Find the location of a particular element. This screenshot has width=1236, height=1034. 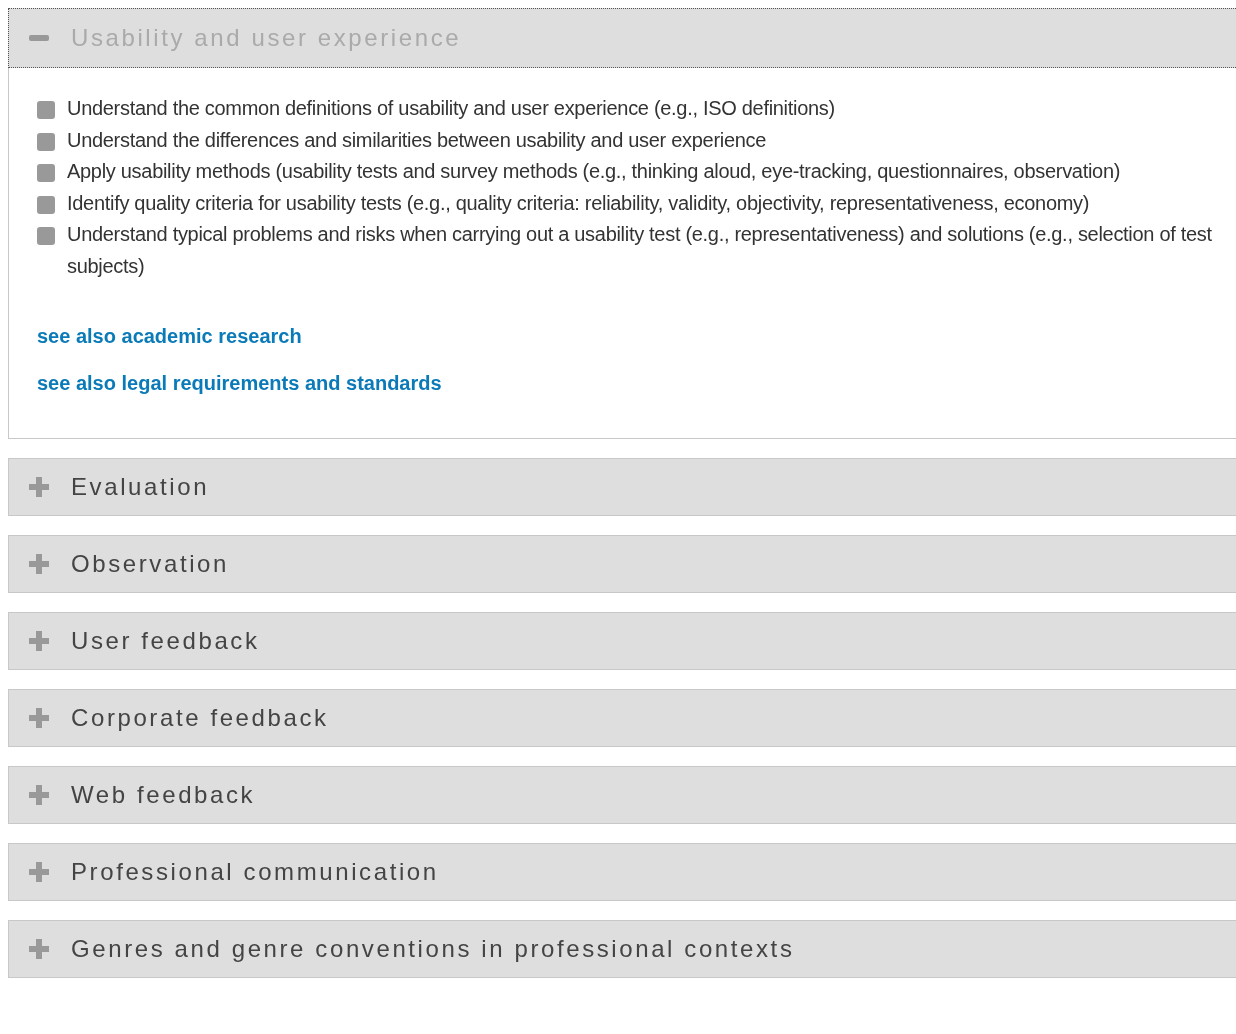

list-item-text: Understand typical problems and risks when carrying out a usability test (e.g., representativeness) and solutions (e.g., selection of test subjects) is located at coordinates (640, 250).